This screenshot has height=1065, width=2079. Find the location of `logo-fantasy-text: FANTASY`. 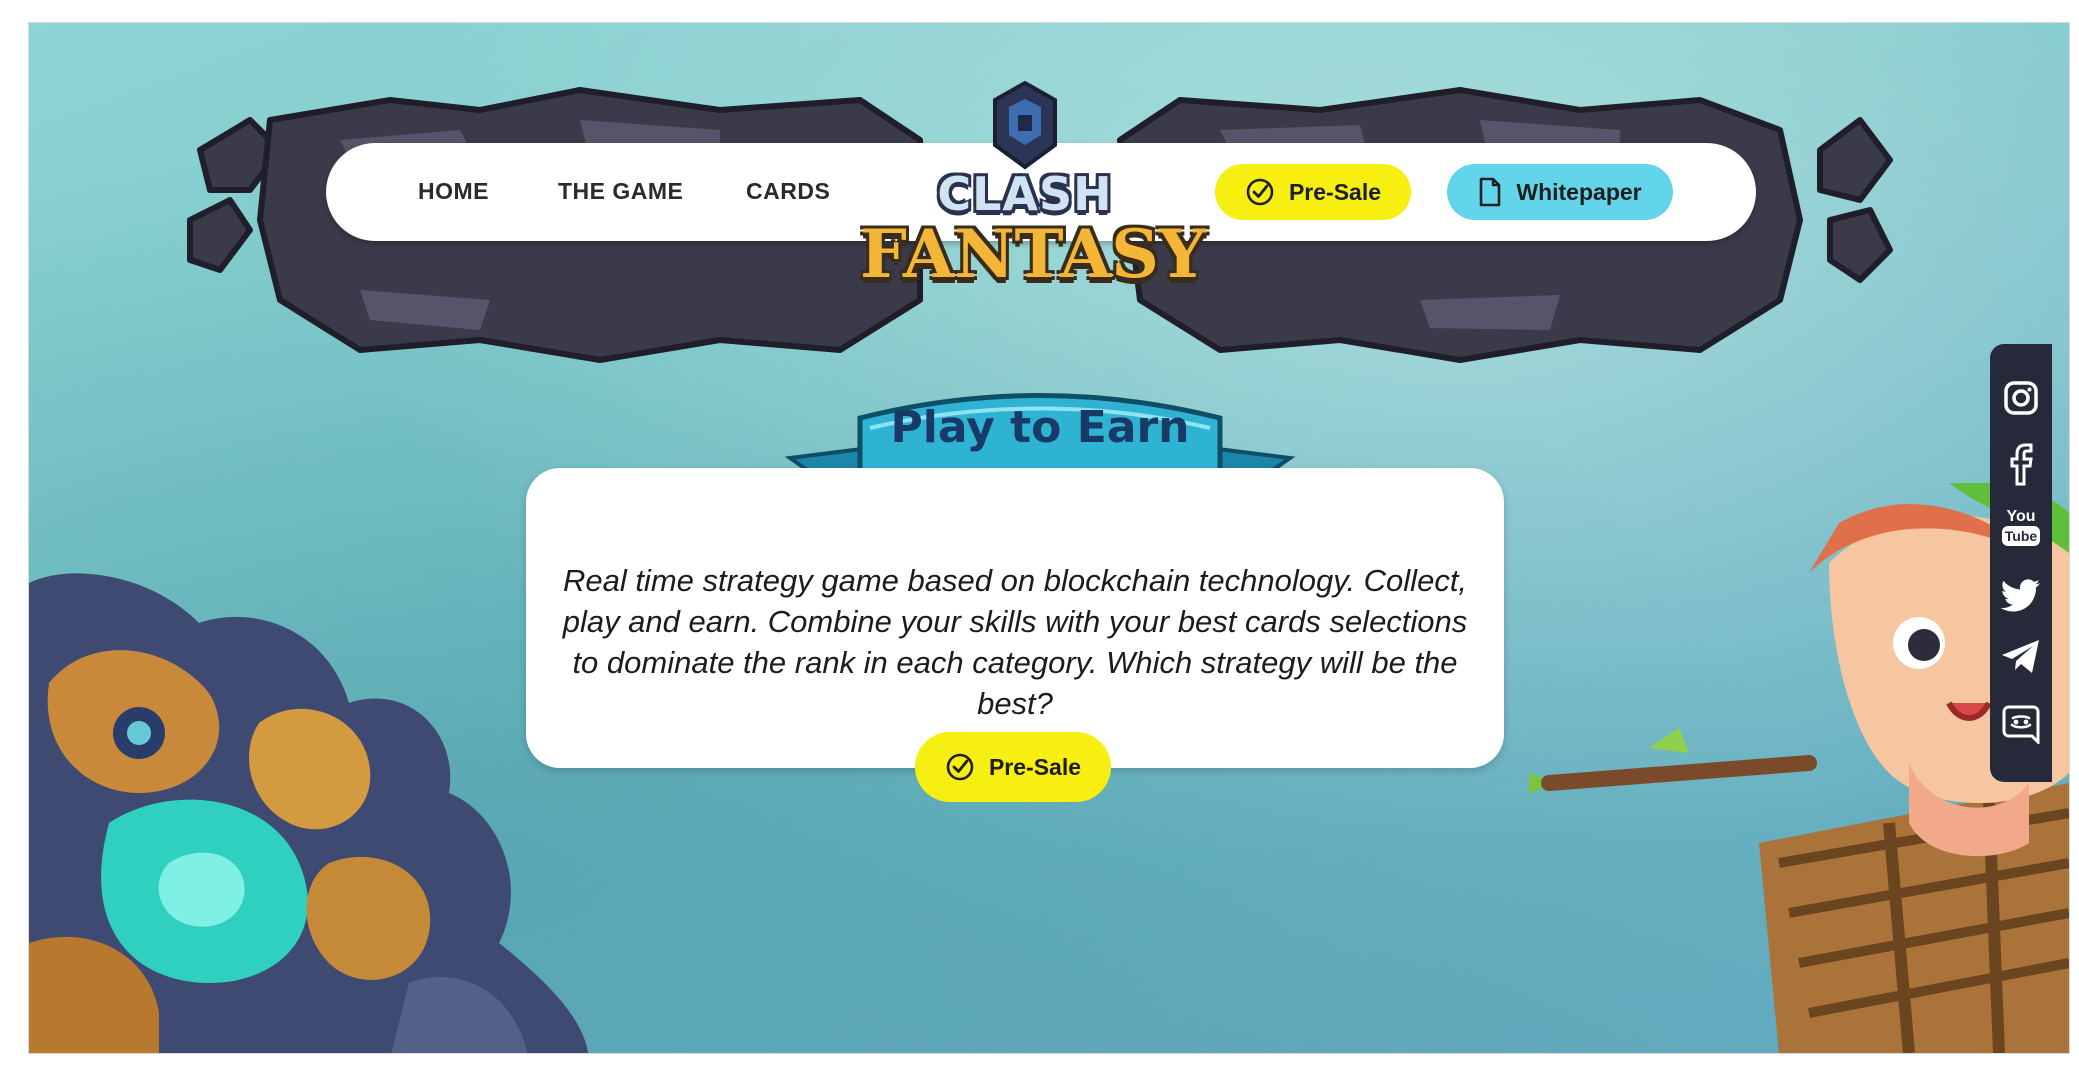

logo-fantasy-text: FANTASY is located at coordinates (1033, 254).